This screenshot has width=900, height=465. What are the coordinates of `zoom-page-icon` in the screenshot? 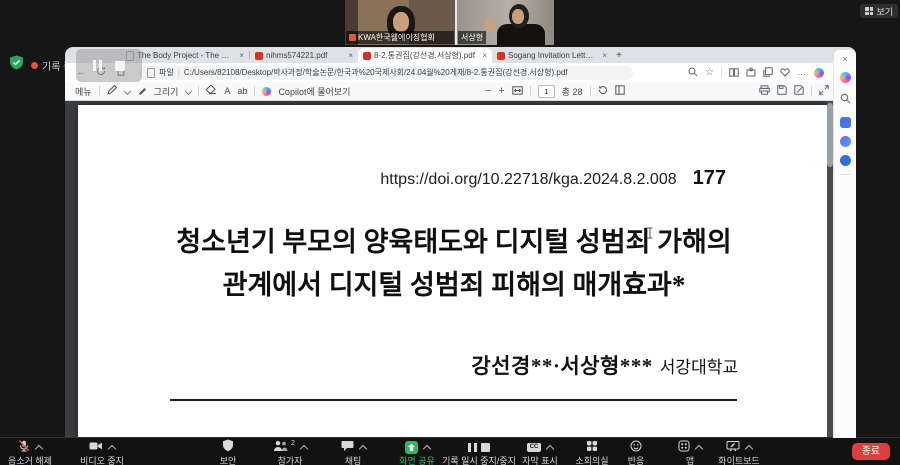 It's located at (693, 73).